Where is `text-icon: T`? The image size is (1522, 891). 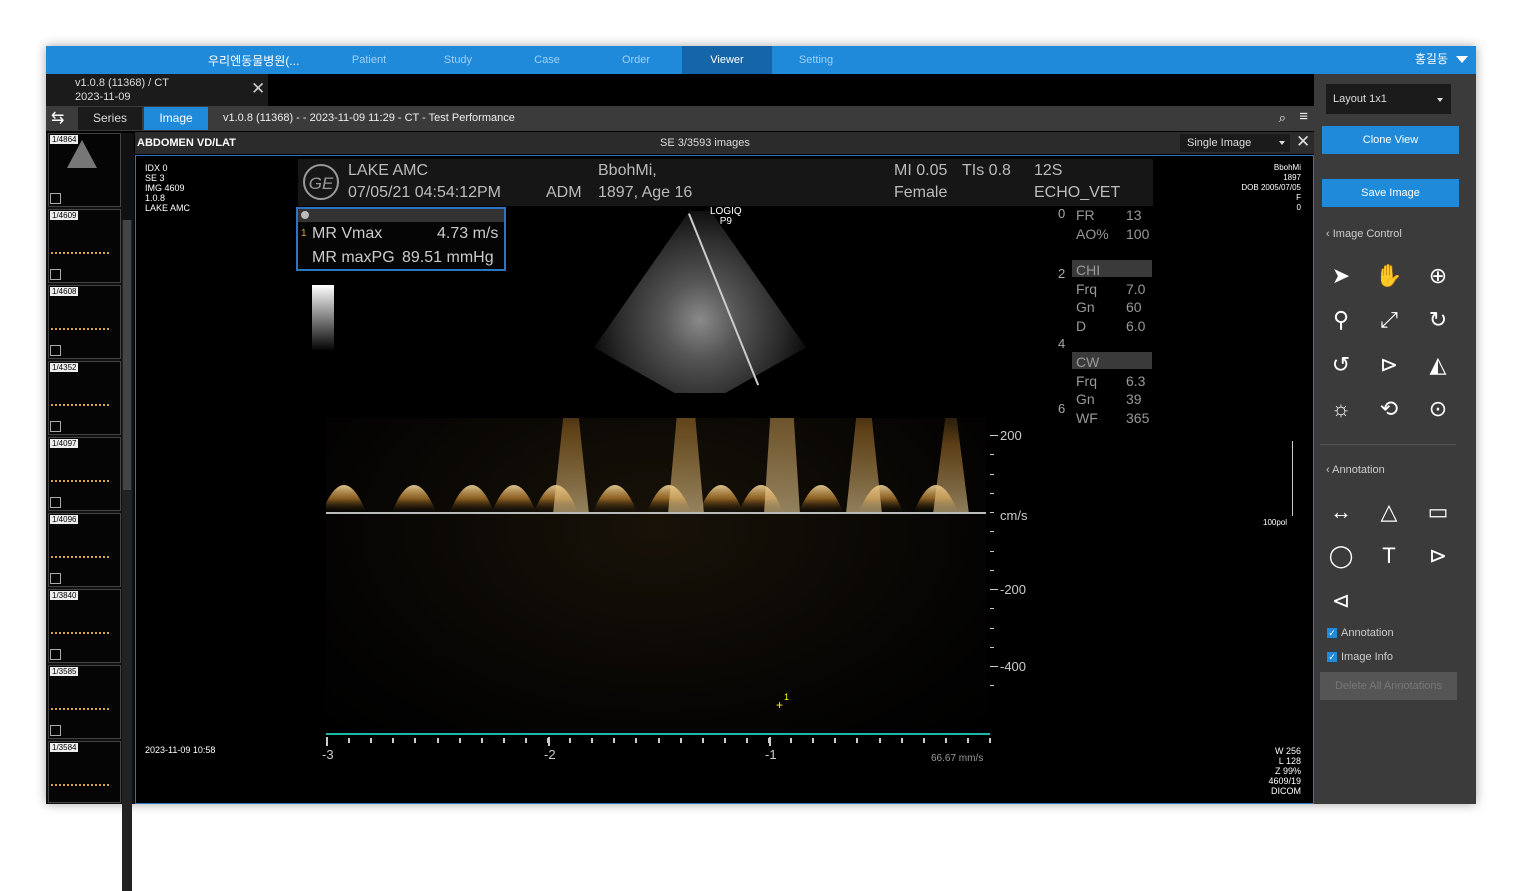
text-icon: T is located at coordinates (1389, 556).